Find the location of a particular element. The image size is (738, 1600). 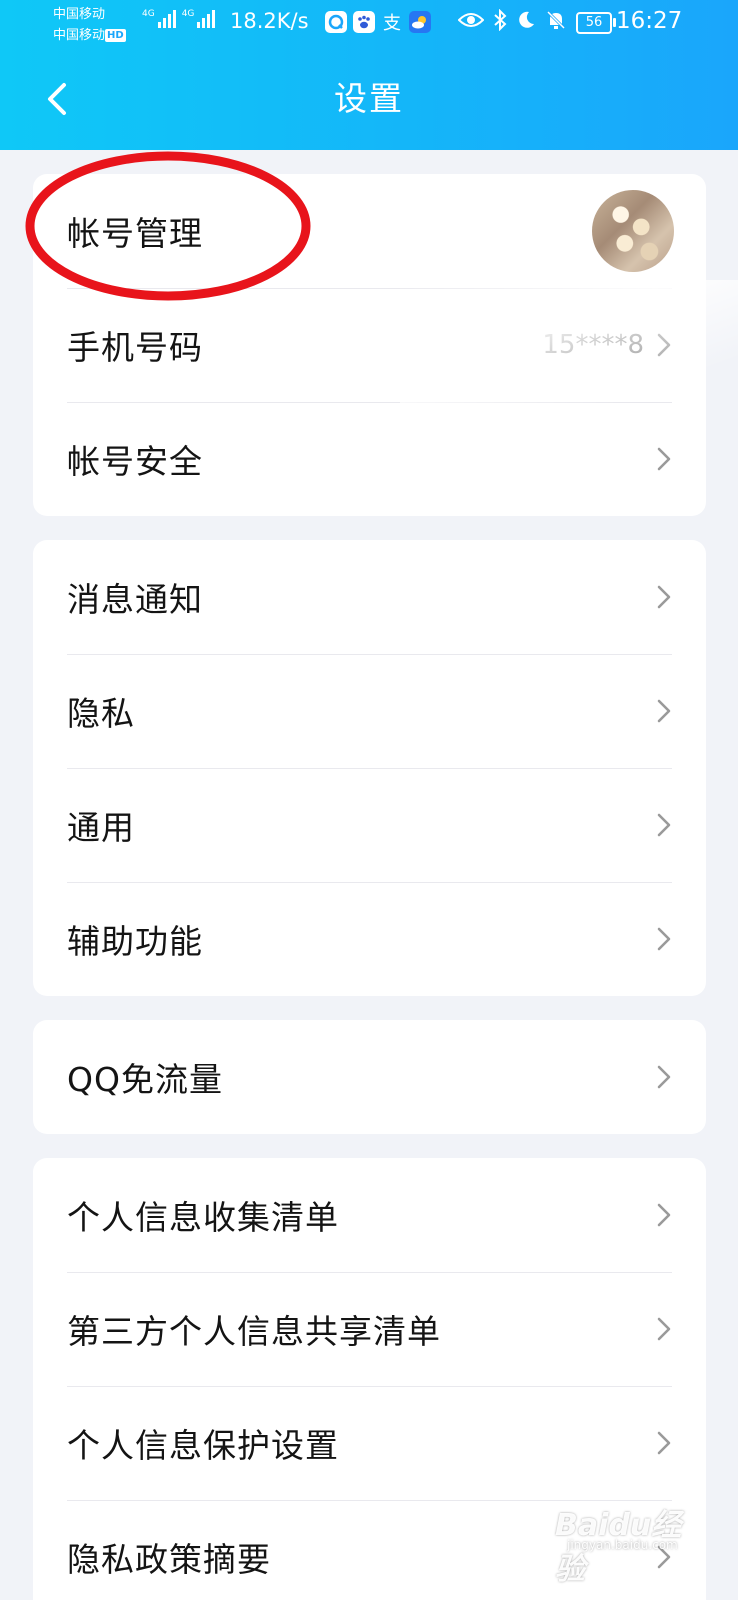

carrier-1: 中国移动 is located at coordinates (79, 14).